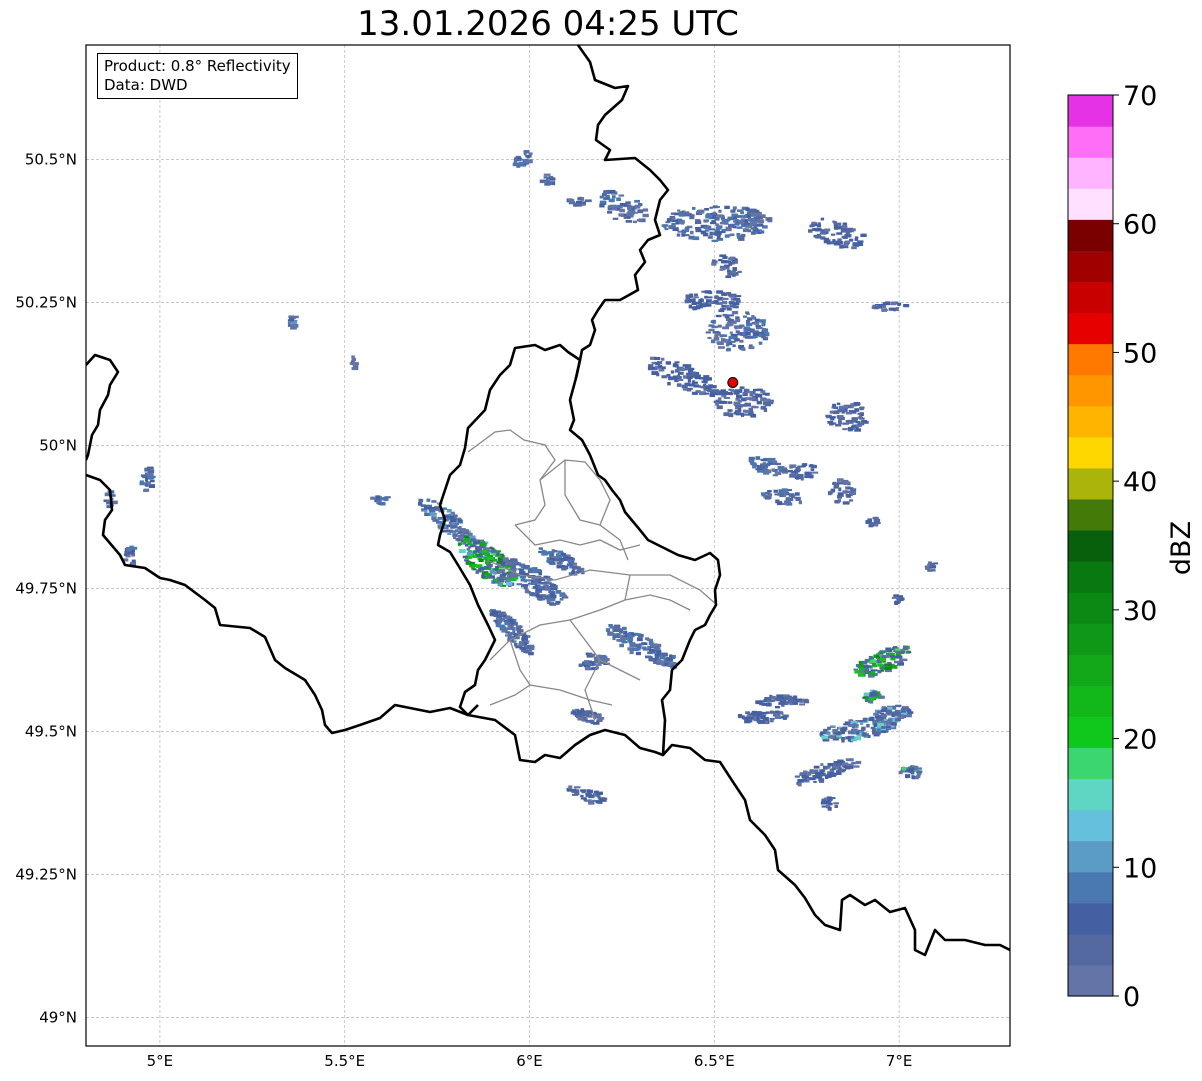  I want to click on longitude-ticks: 5°E 5.5°E 6°E 6.5°E 7°E, so click(530, 1061).